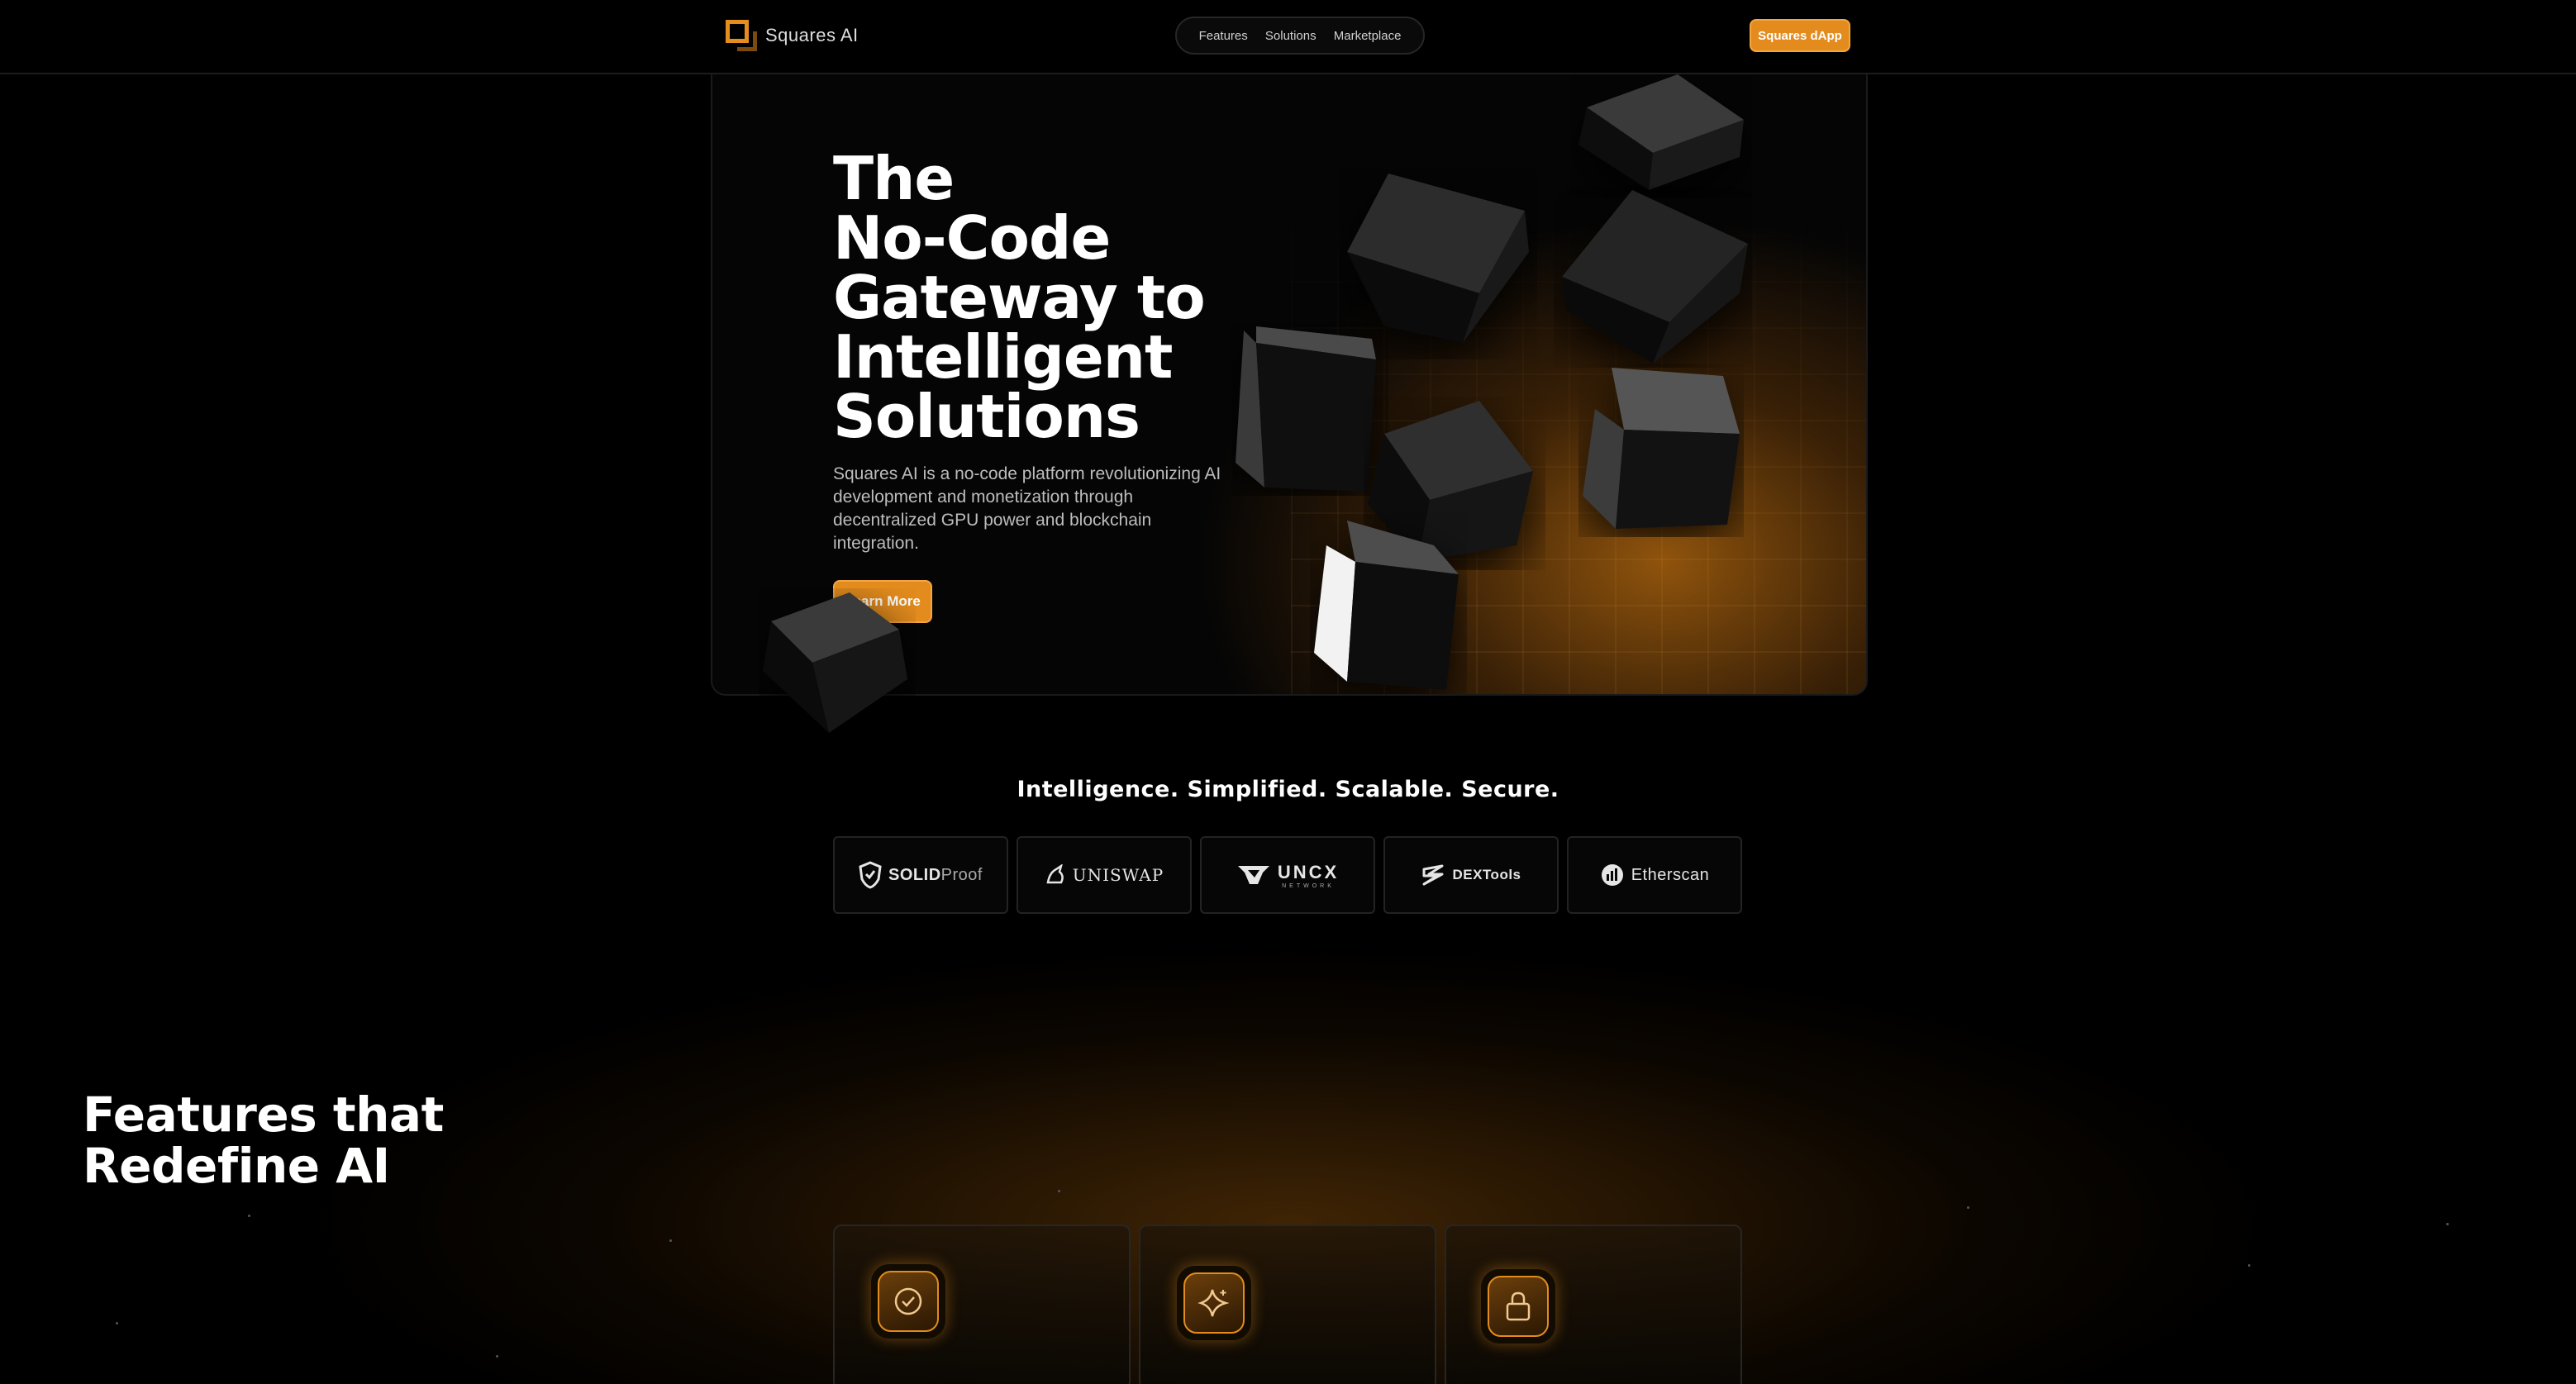 This screenshot has height=1384, width=2576. I want to click on lock-icon, so click(1519, 1306).